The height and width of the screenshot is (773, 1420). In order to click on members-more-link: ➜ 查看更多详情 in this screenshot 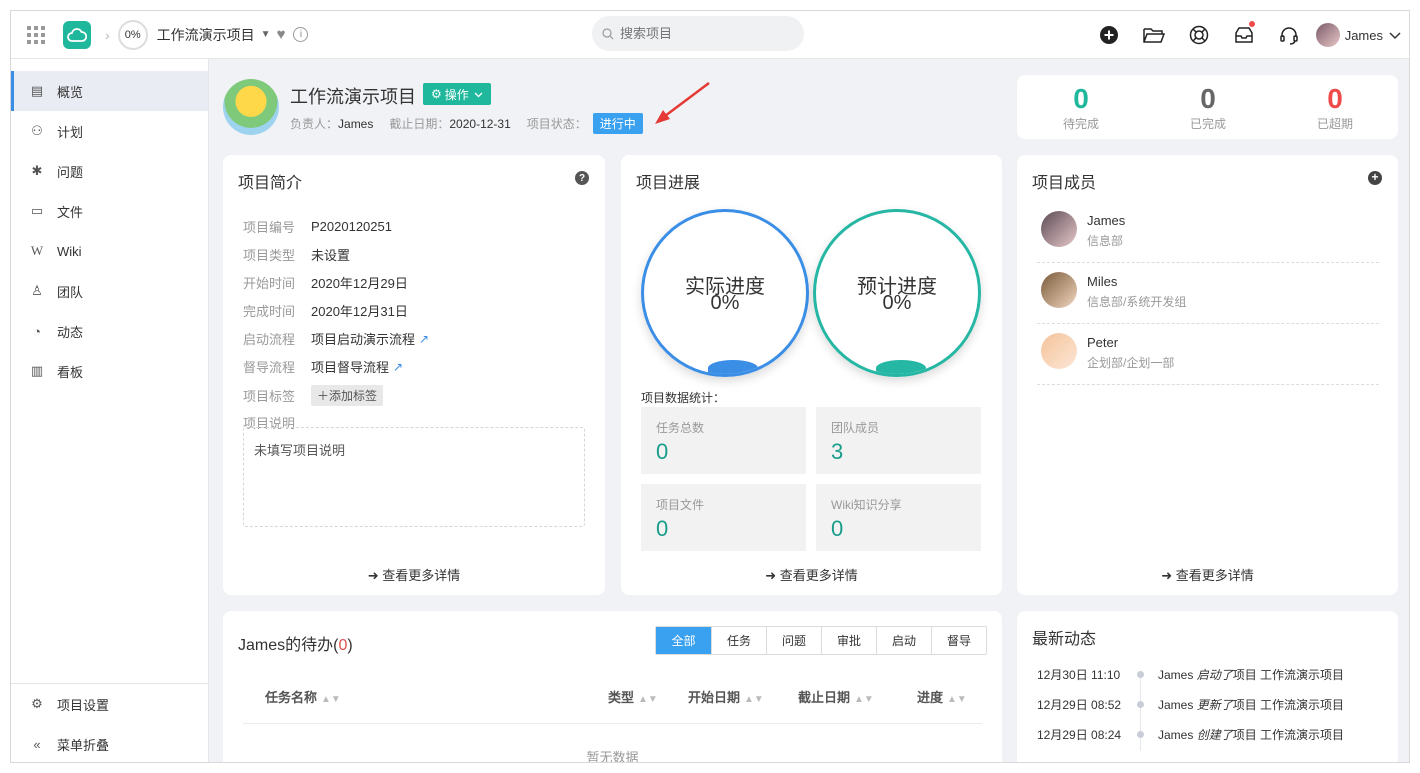, I will do `click(1207, 574)`.